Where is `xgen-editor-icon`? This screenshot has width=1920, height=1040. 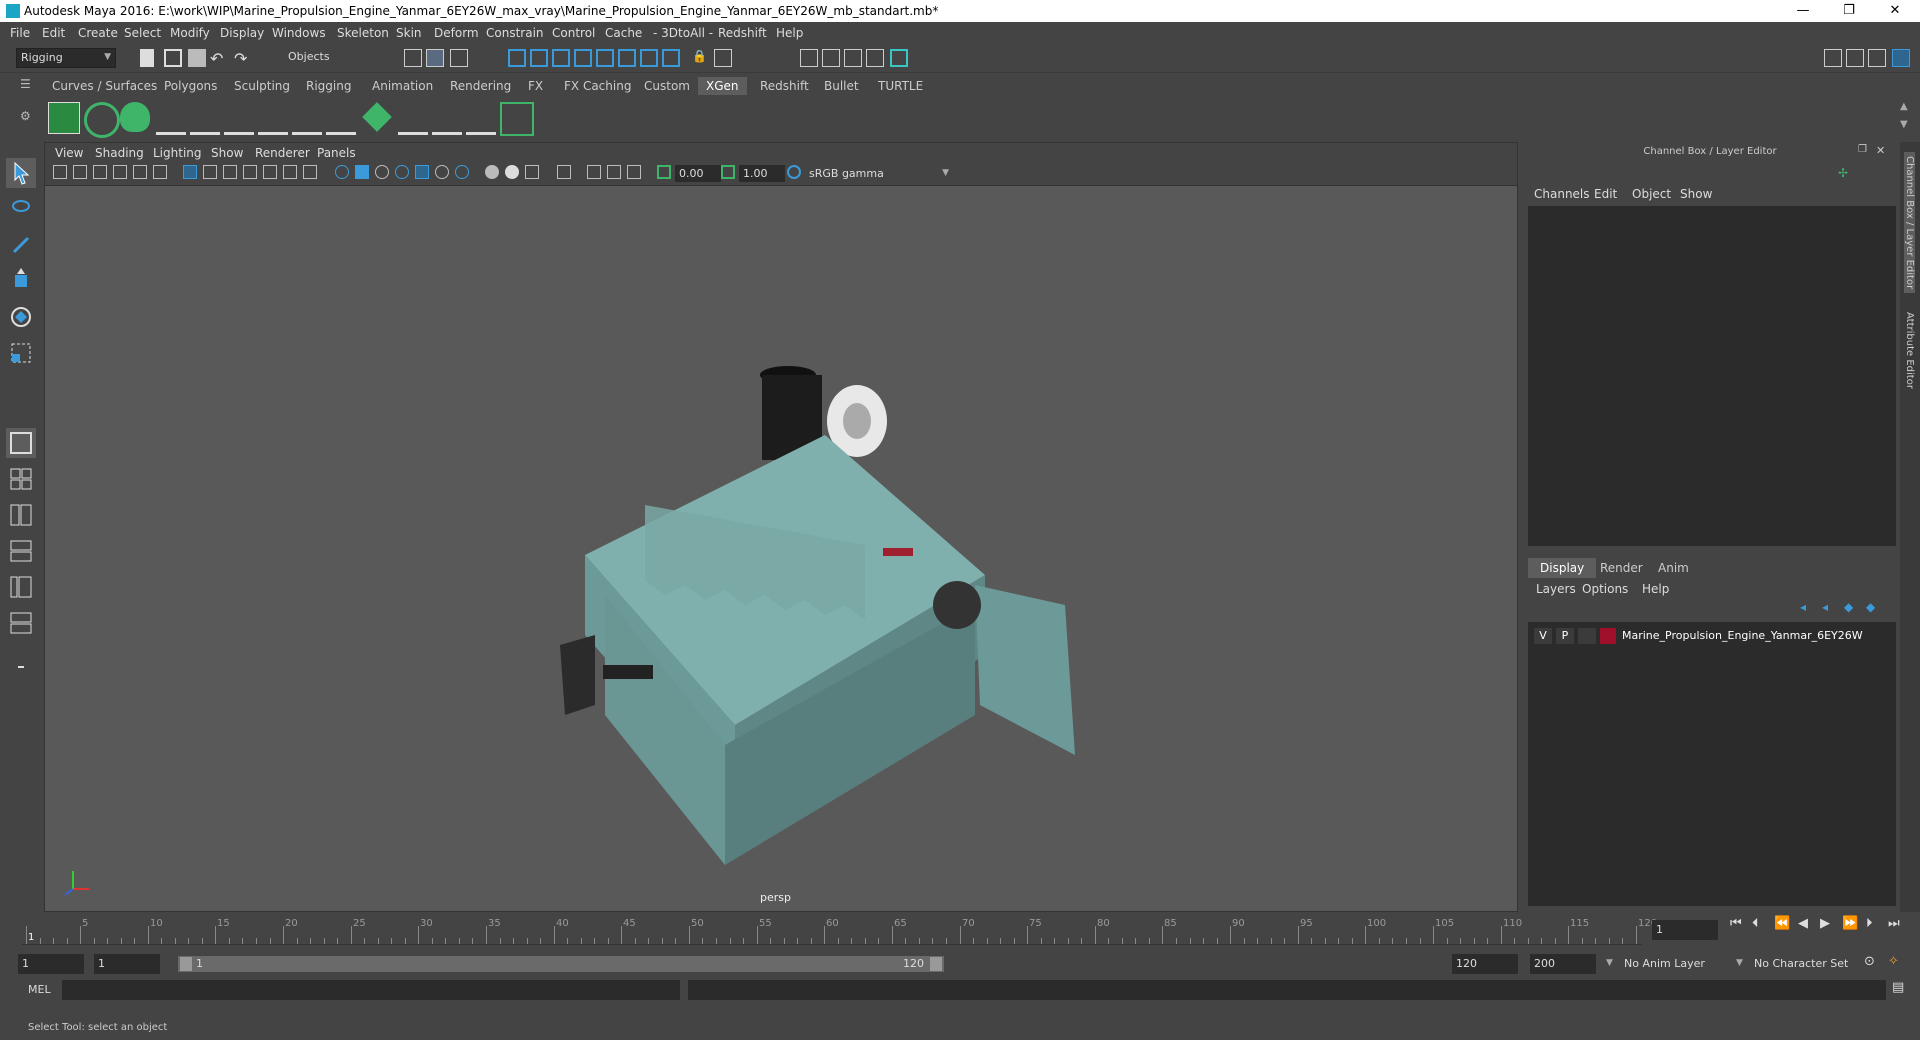
xgen-editor-icon is located at coordinates (64, 118).